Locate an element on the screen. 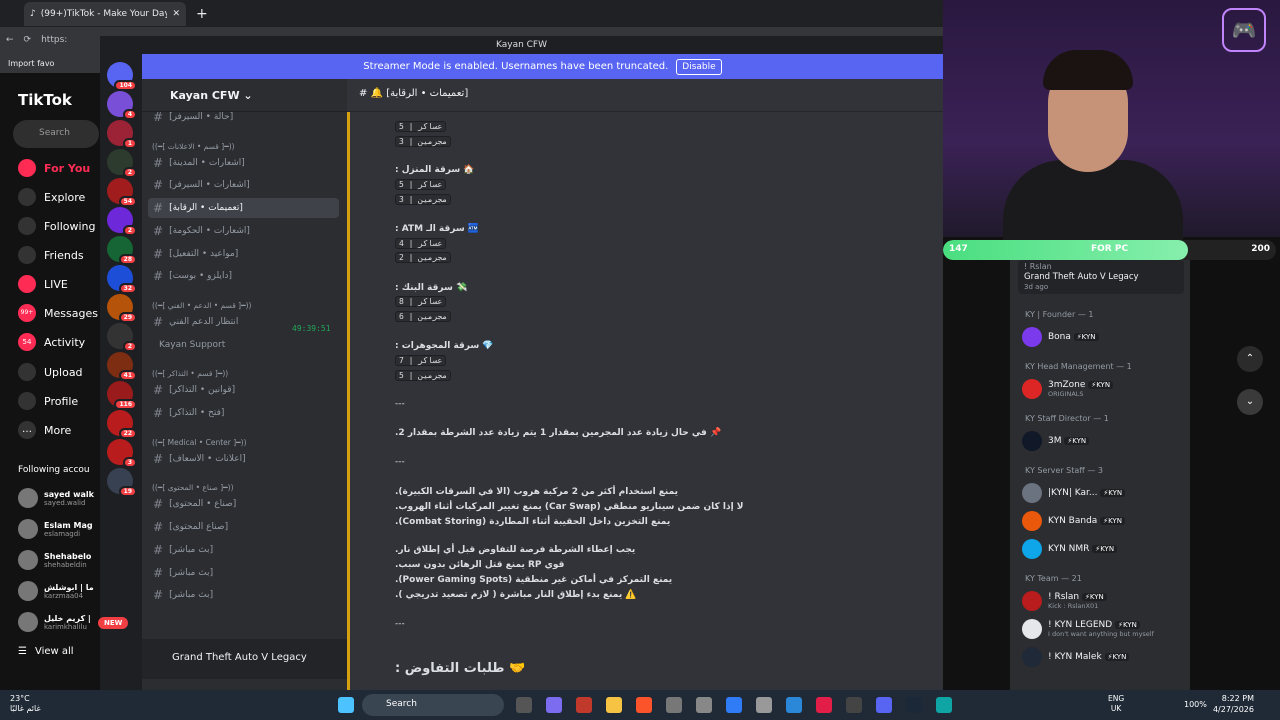 Image resolution: width=1280 pixels, height=720 pixels. back-icon: ← is located at coordinates (10, 40).